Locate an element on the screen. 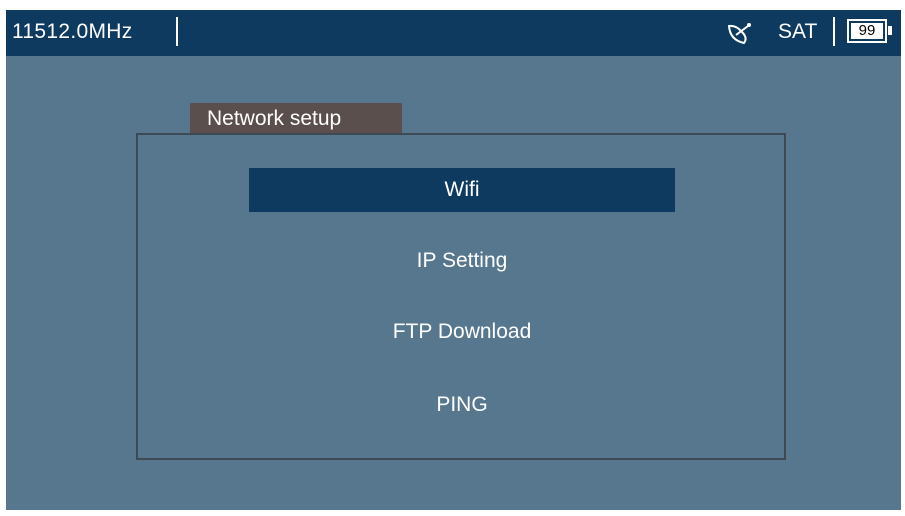 This screenshot has height=516, width=905. battery-icon: 99 is located at coordinates (869, 32).